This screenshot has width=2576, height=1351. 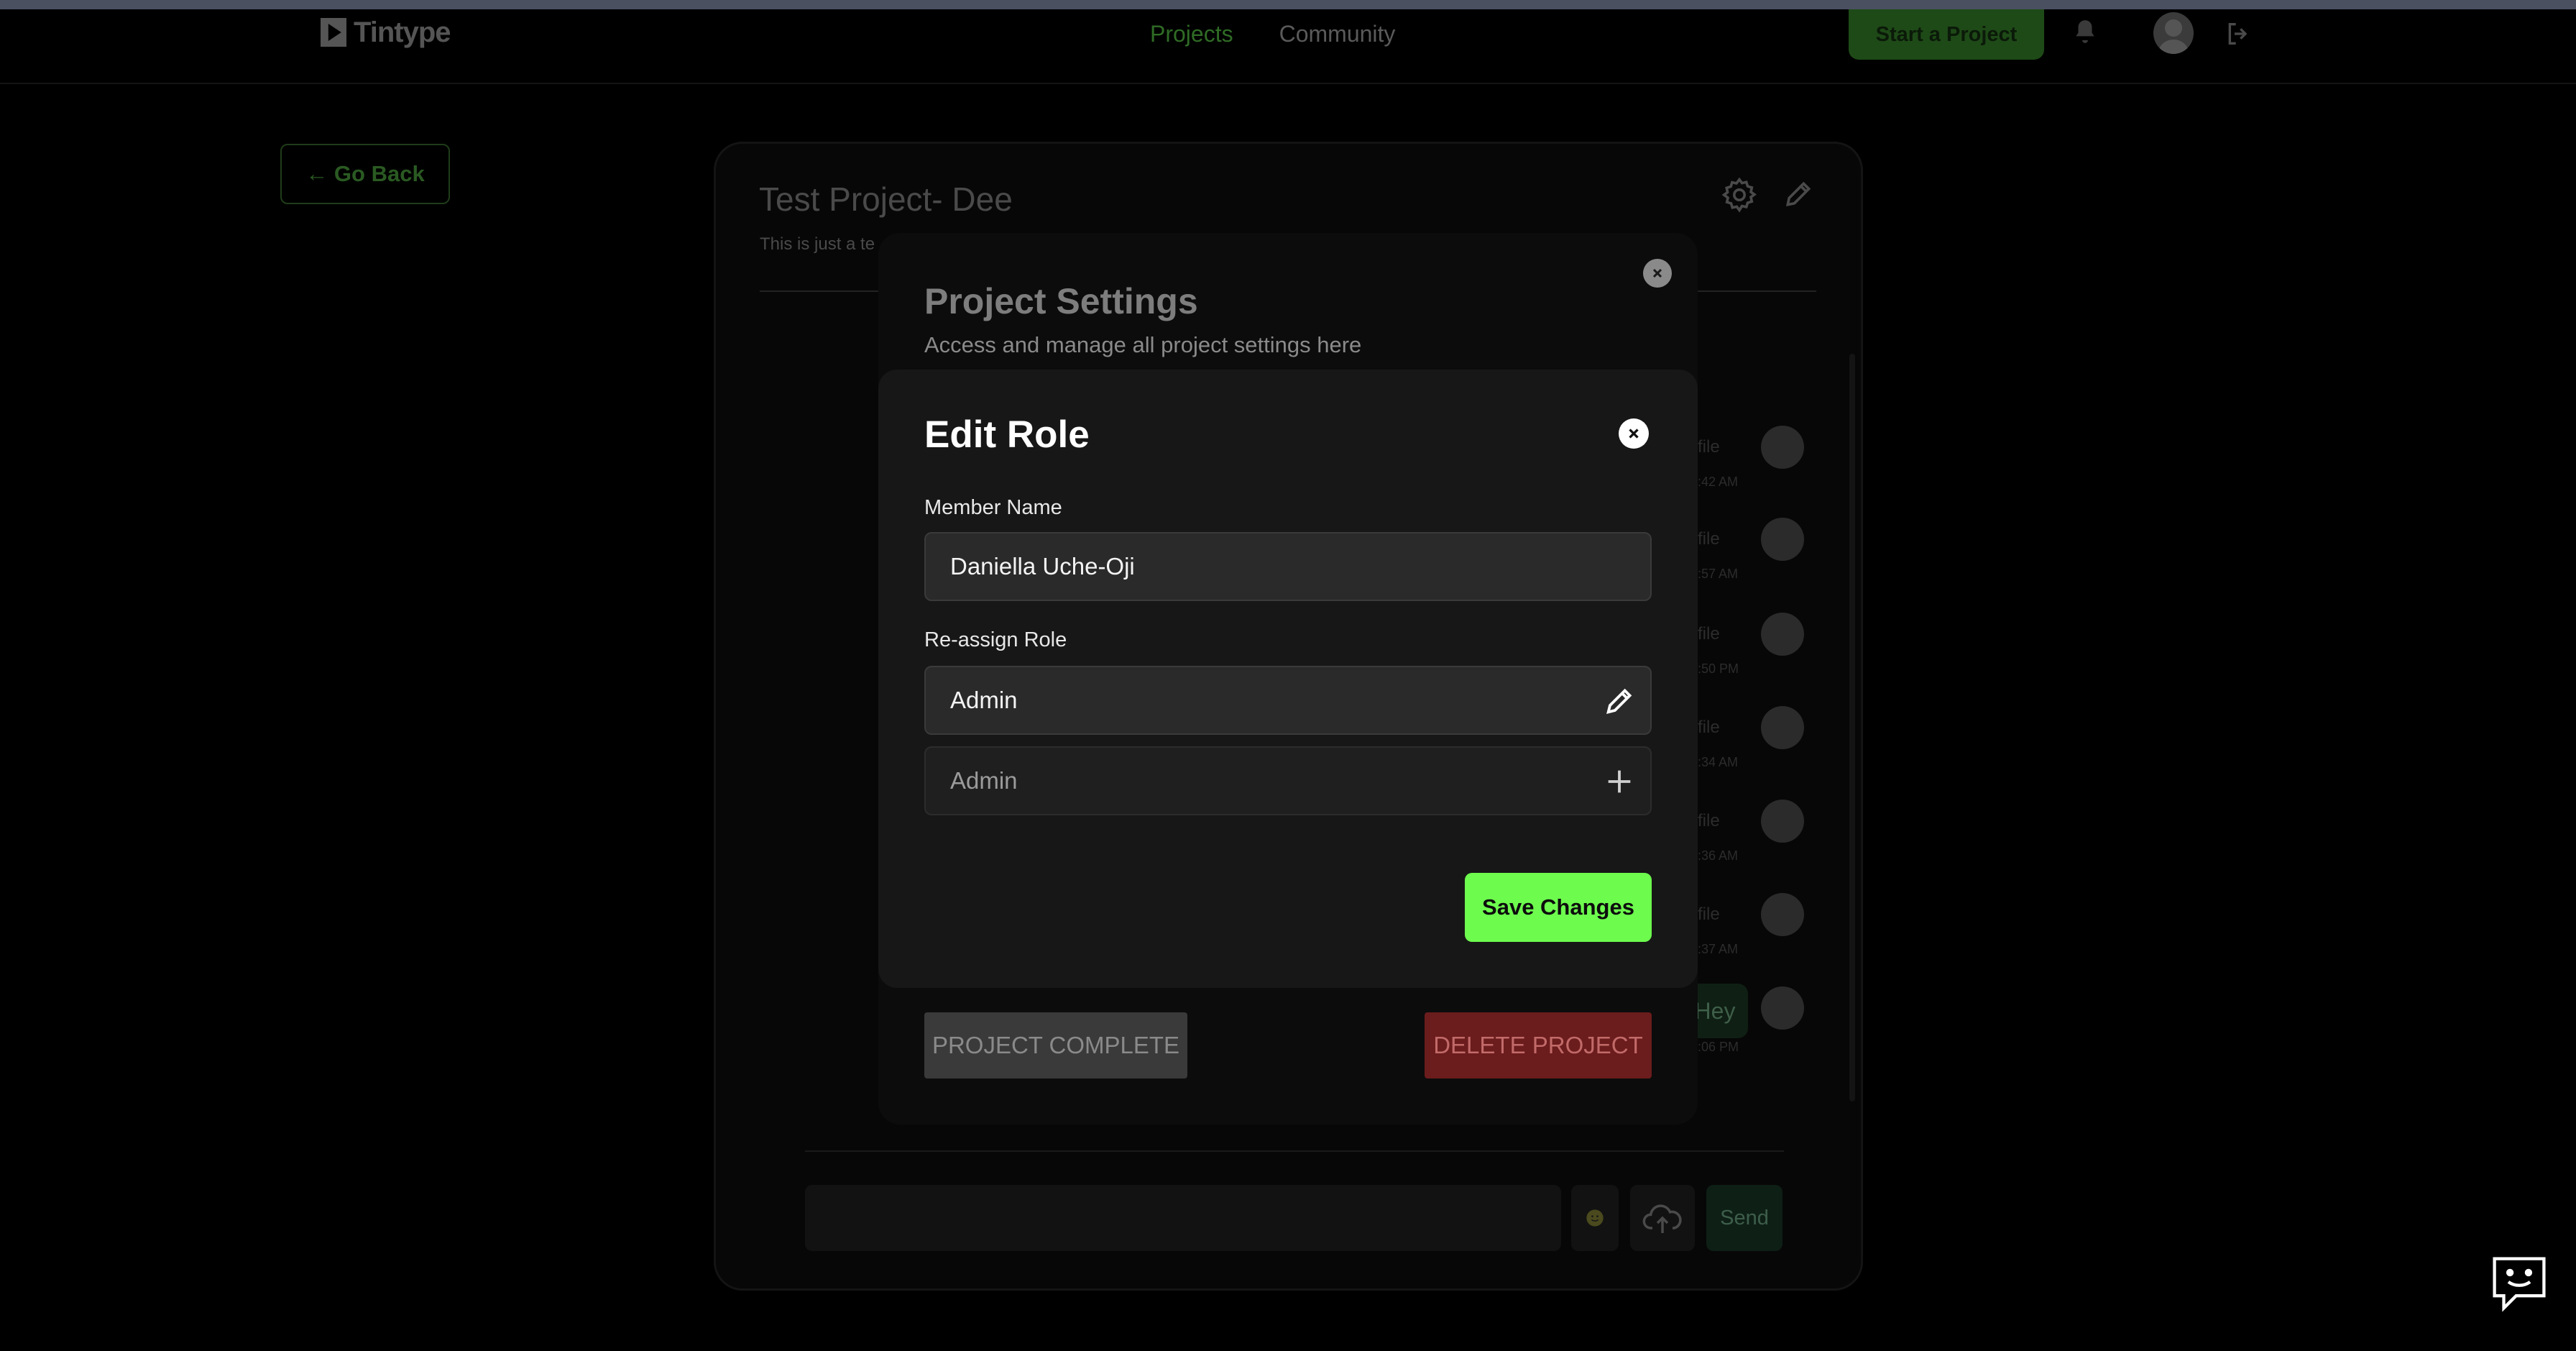 What do you see at coordinates (984, 700) in the screenshot?
I see `current-role-value: Admin` at bounding box center [984, 700].